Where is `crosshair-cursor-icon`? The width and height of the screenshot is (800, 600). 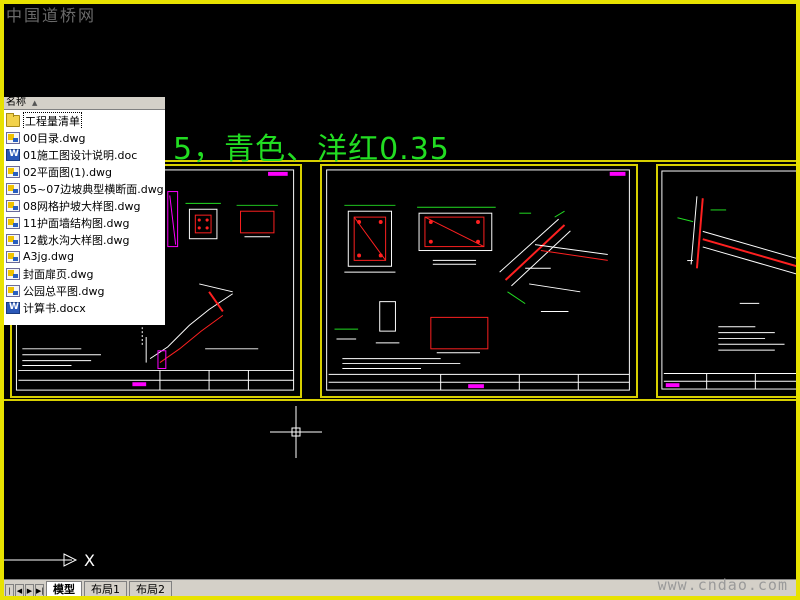 crosshair-cursor-icon is located at coordinates (296, 432).